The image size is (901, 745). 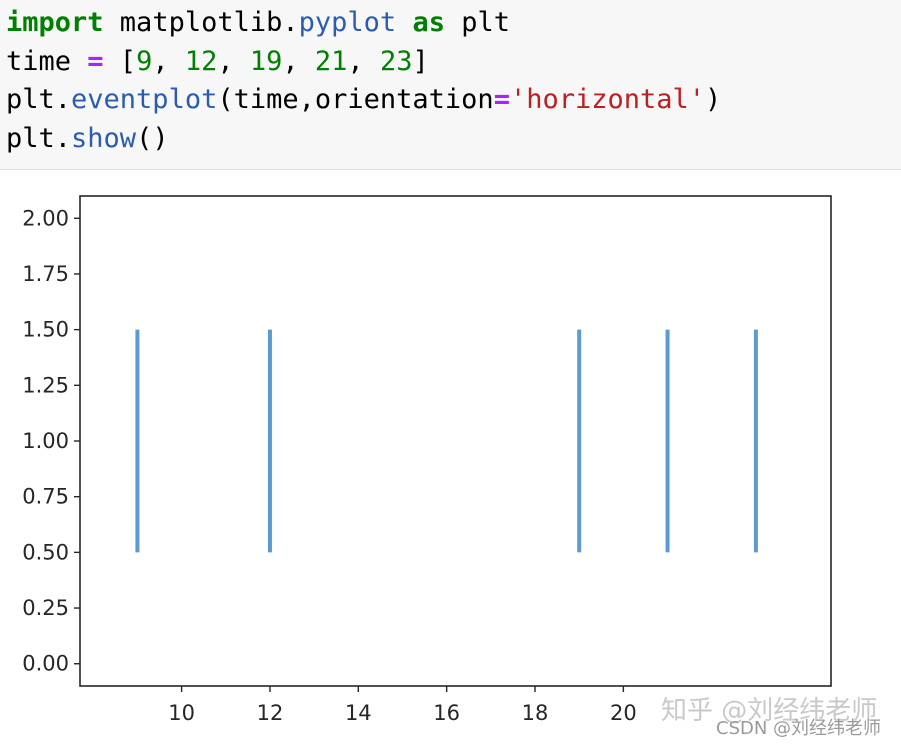 What do you see at coordinates (45, 441) in the screenshot?
I see `y-tick-label: 1.00` at bounding box center [45, 441].